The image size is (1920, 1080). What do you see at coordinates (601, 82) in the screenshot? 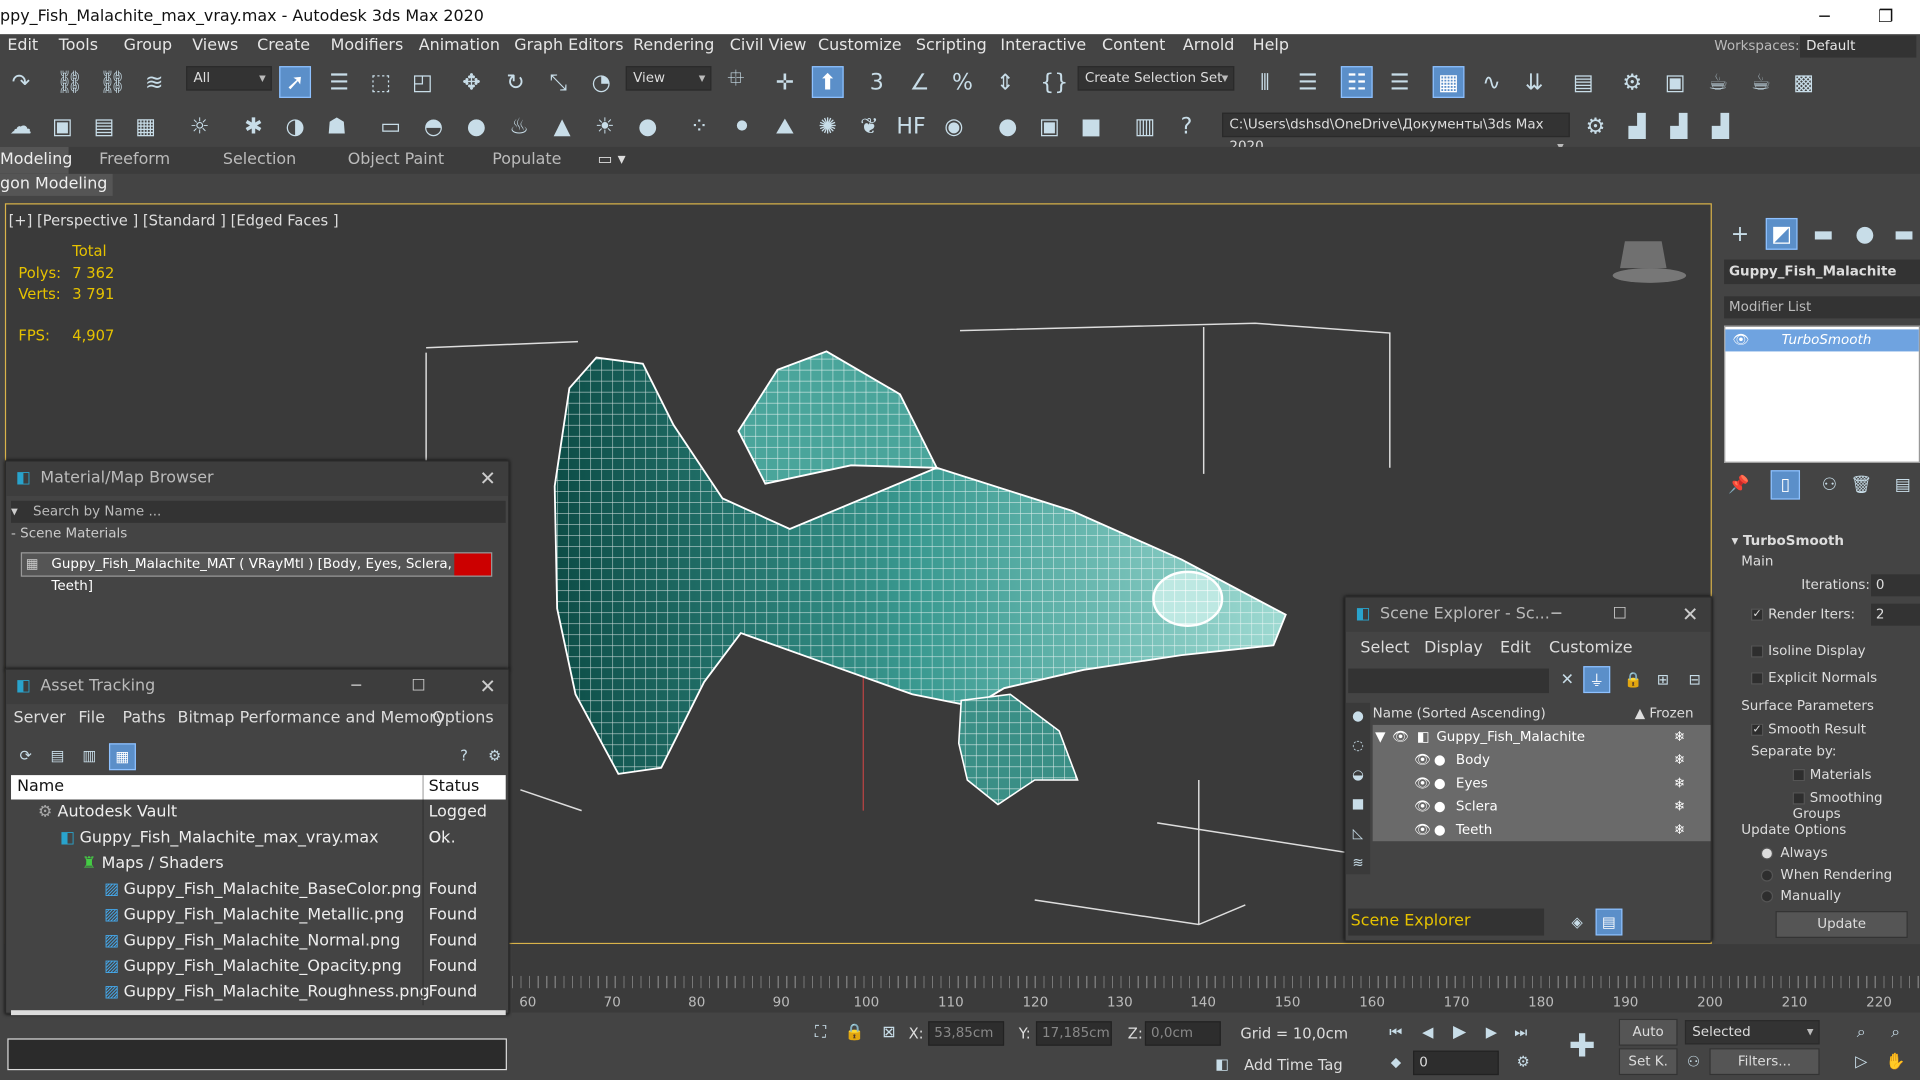
I see `place-icon: ◔` at bounding box center [601, 82].